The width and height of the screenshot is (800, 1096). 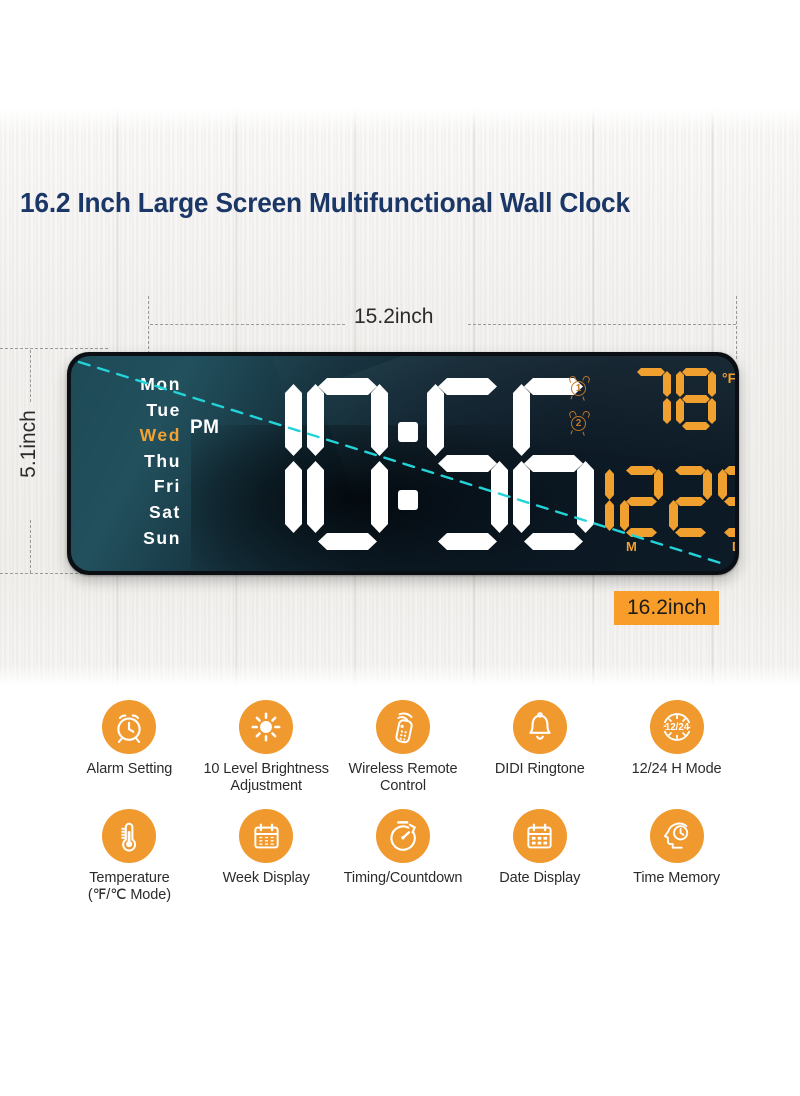 I want to click on feature-timing-countdown: Timing/Countdown, so click(x=403, y=856).